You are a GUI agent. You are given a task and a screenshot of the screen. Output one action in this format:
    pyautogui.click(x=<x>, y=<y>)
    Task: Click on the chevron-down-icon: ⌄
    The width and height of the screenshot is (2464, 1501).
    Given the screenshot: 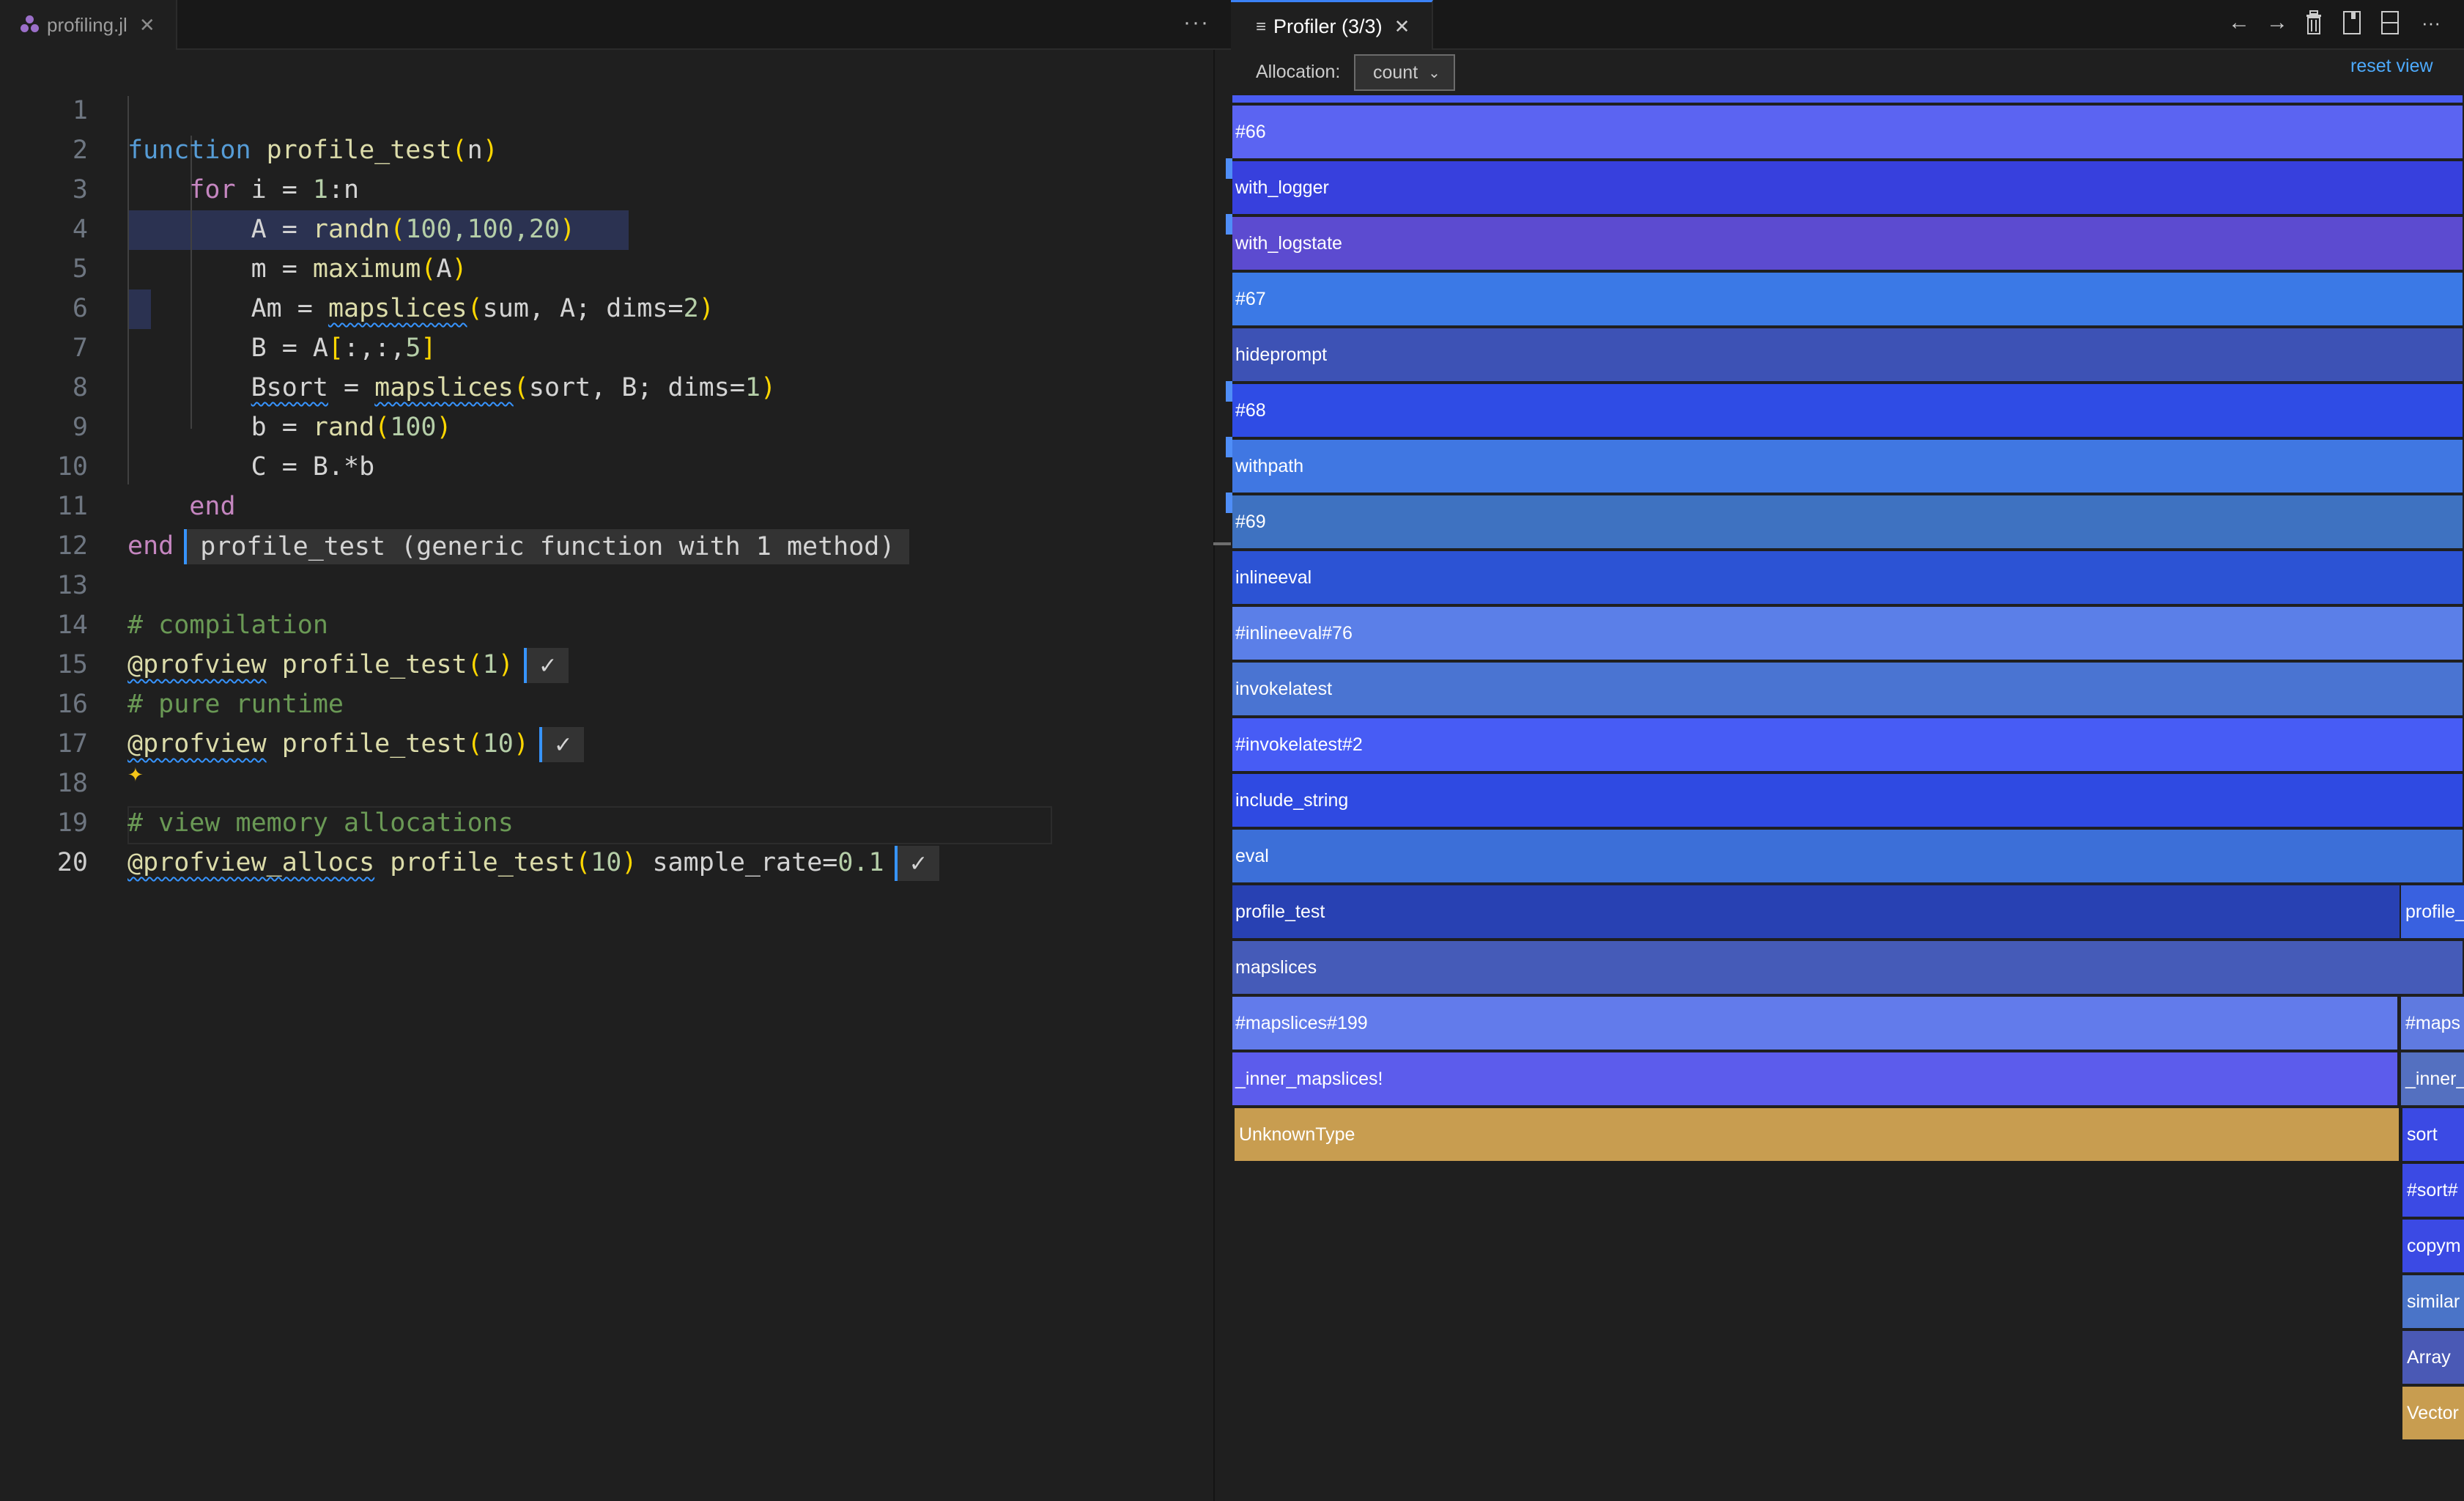 What is the action you would take?
    pyautogui.click(x=1434, y=72)
    